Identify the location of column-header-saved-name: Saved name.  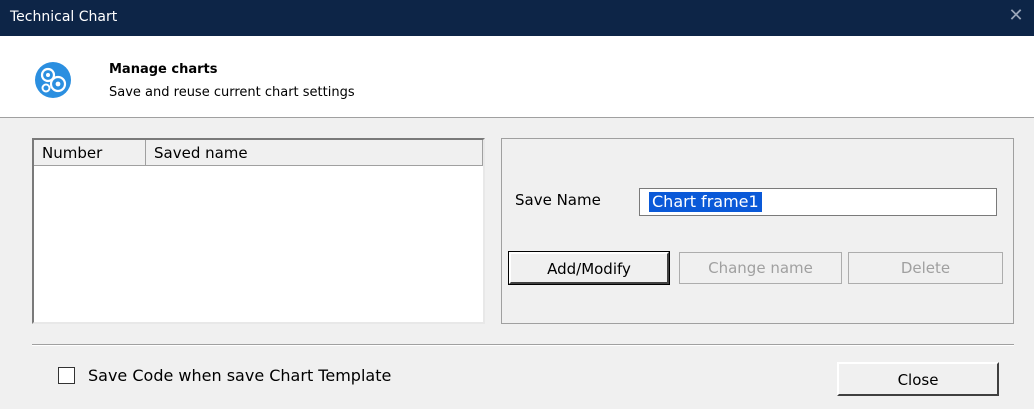
(314, 153).